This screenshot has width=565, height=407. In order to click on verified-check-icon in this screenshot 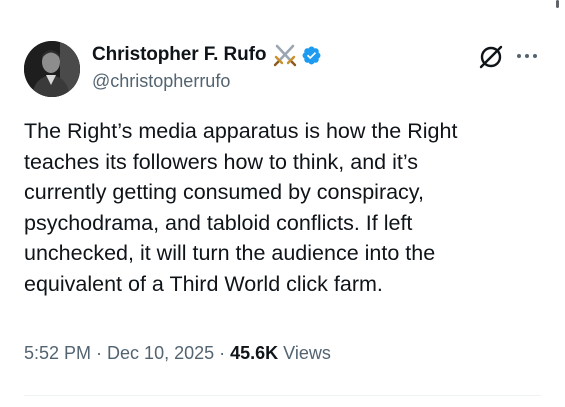, I will do `click(311, 55)`.